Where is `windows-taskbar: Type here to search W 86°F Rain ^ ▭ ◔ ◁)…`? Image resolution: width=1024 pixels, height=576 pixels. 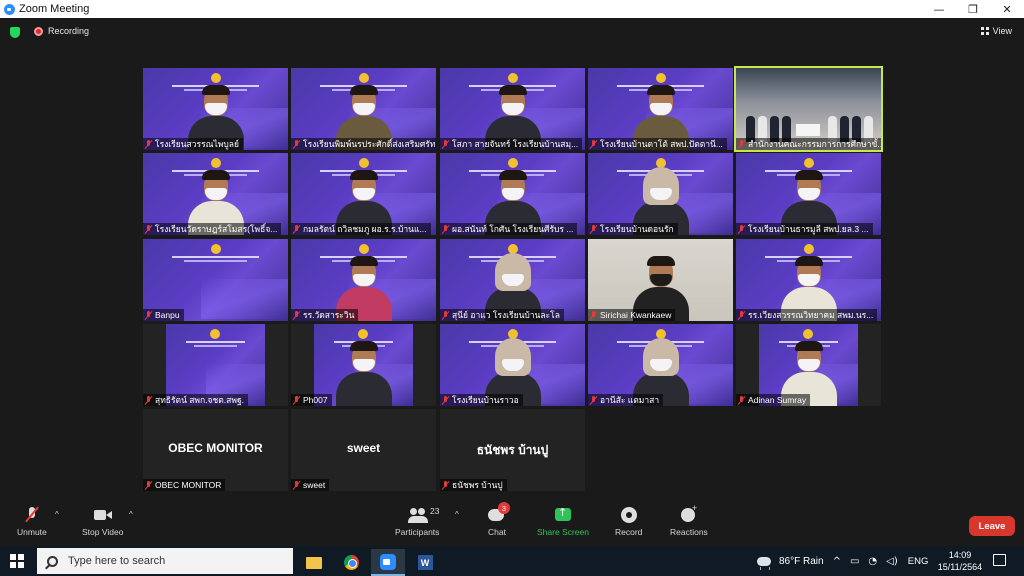
windows-taskbar: Type here to search W 86°F Rain ^ ▭ ◔ ◁)… is located at coordinates (512, 561).